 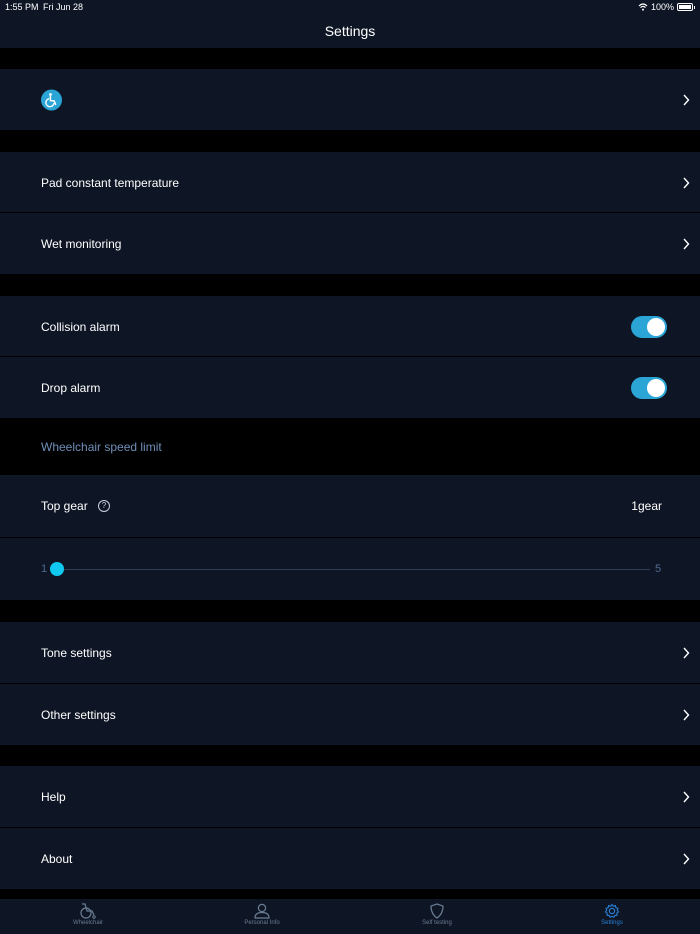 What do you see at coordinates (78, 714) in the screenshot?
I see `other-settings-label: Other settings` at bounding box center [78, 714].